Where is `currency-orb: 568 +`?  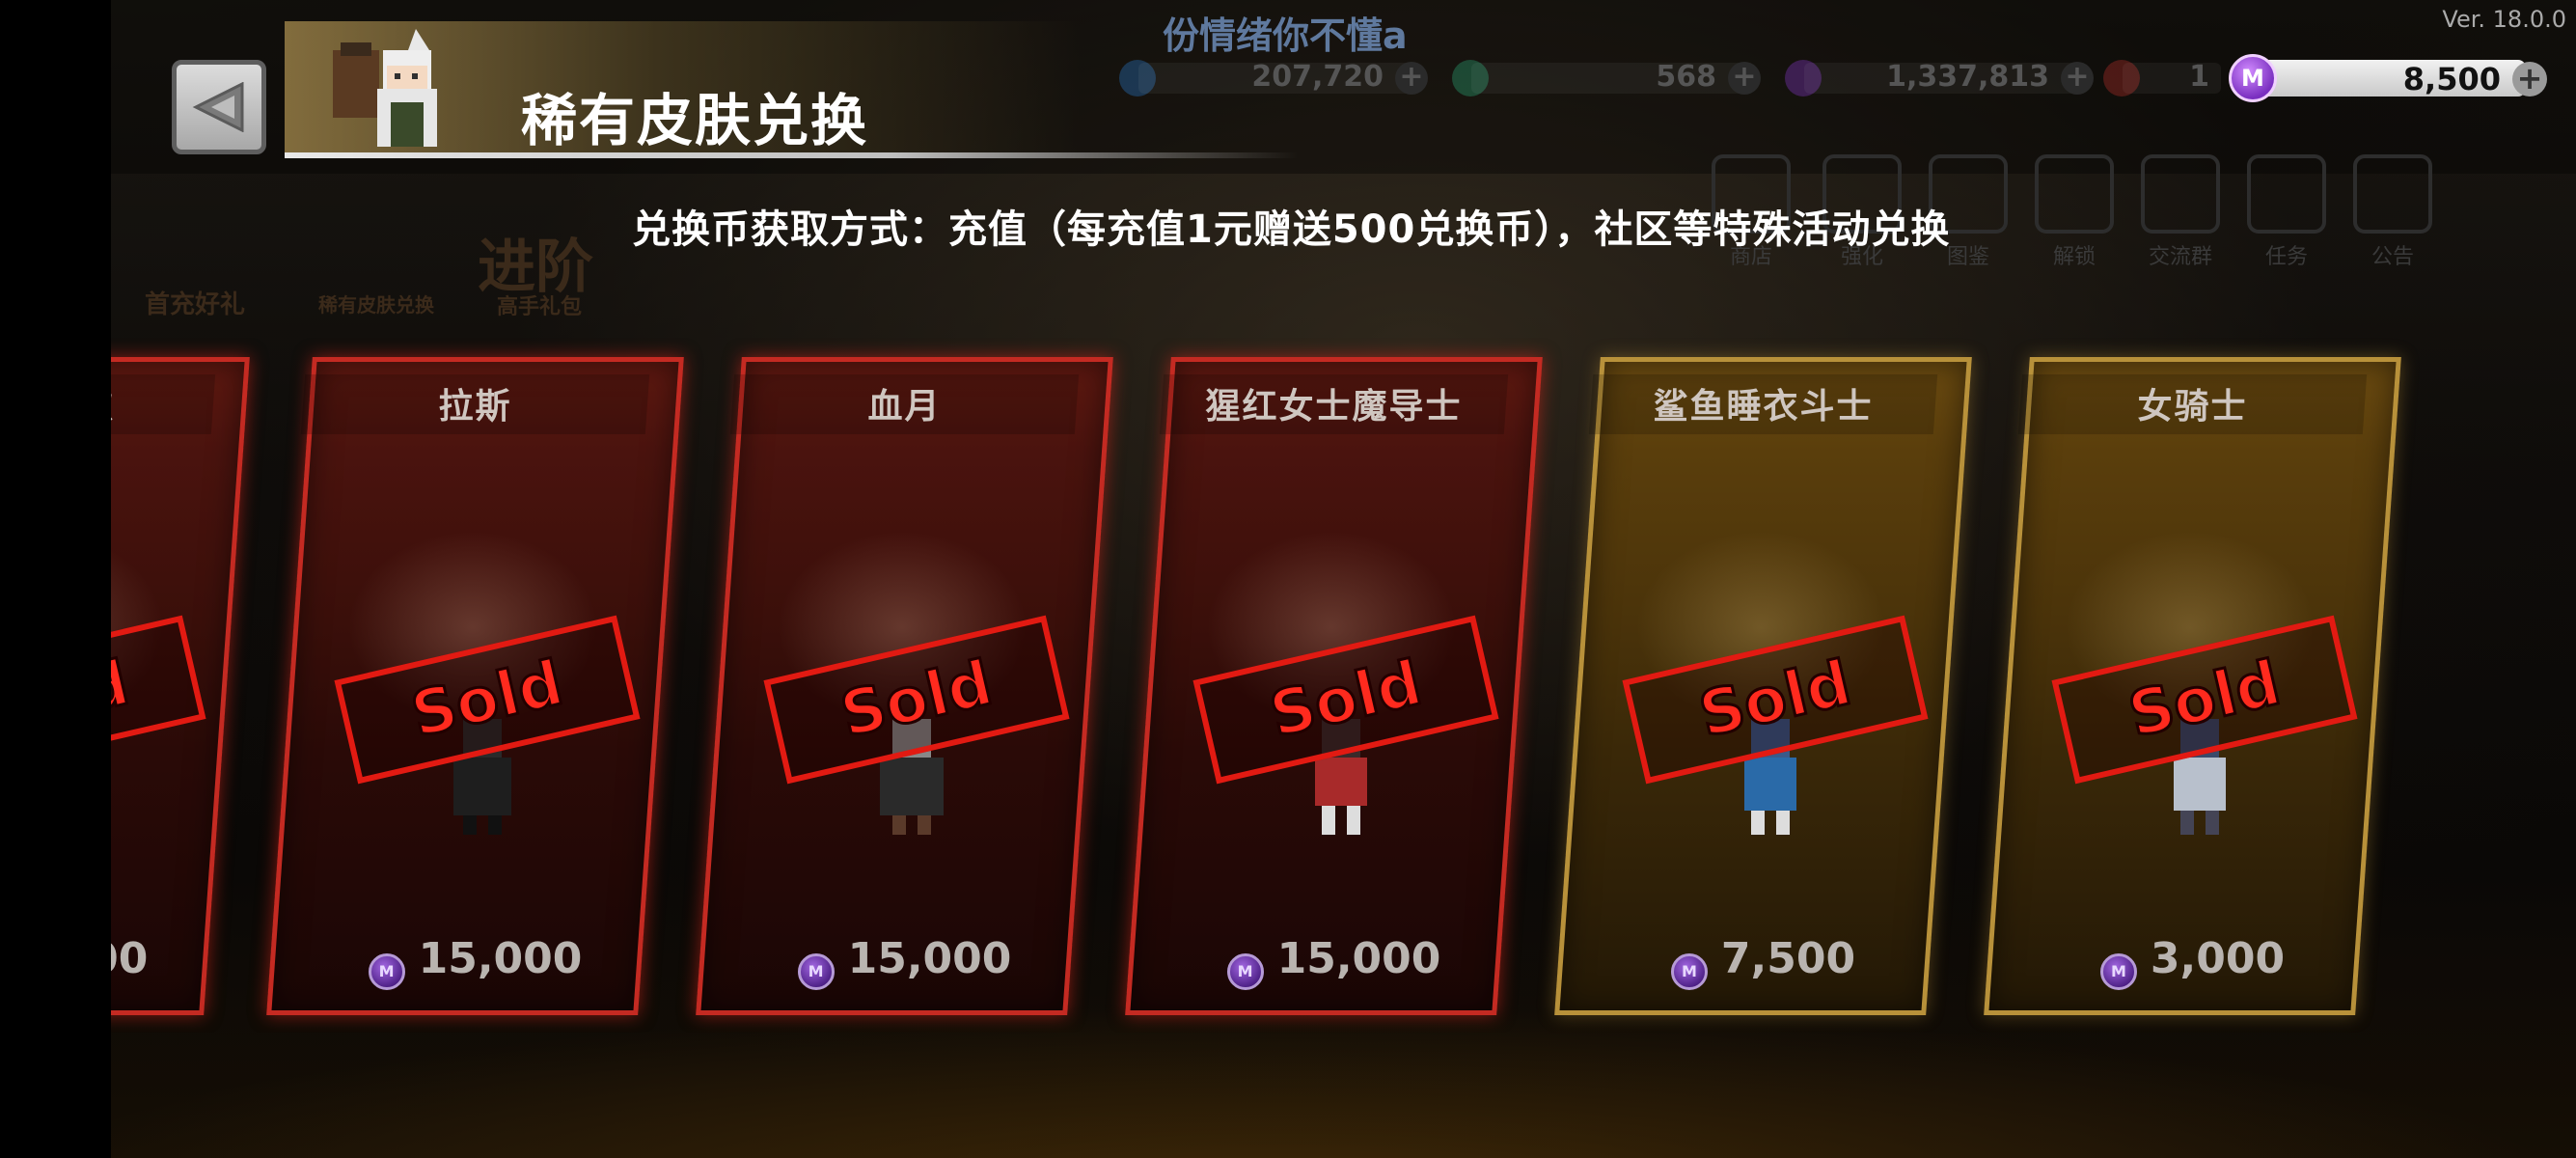 currency-orb: 568 + is located at coordinates (1606, 78).